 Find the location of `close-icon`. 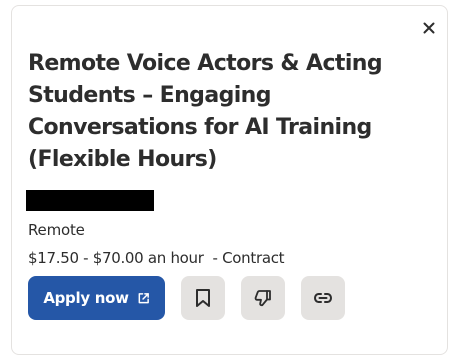

close-icon is located at coordinates (429, 28).